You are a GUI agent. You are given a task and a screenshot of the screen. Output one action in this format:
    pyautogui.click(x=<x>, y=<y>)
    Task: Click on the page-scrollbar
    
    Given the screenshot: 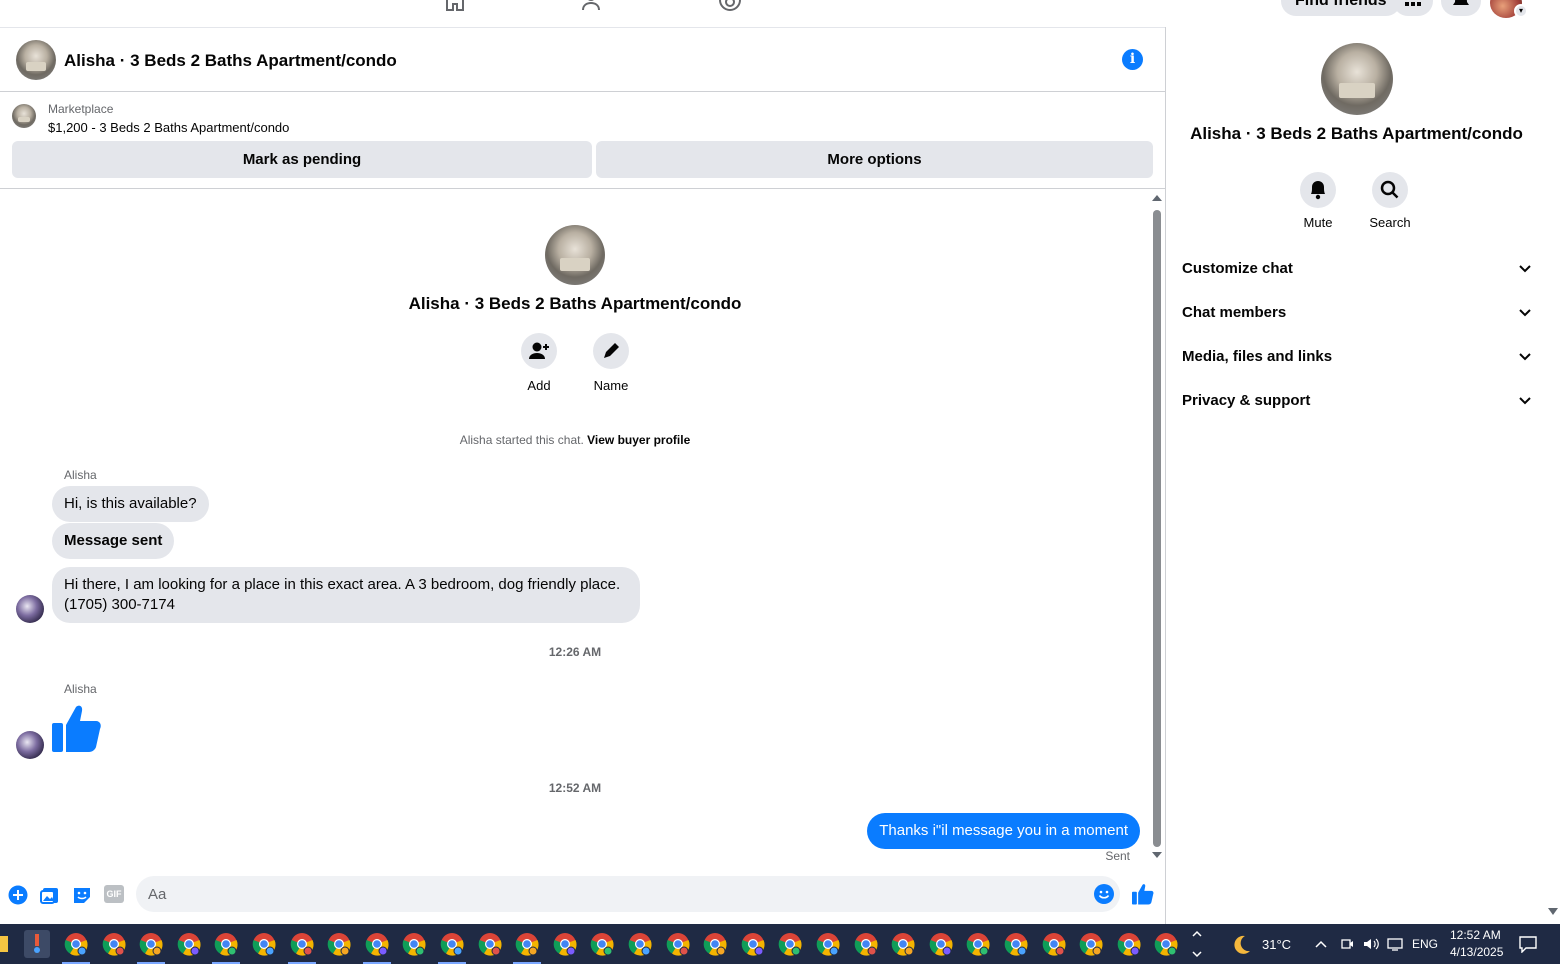 What is the action you would take?
    pyautogui.click(x=1553, y=462)
    